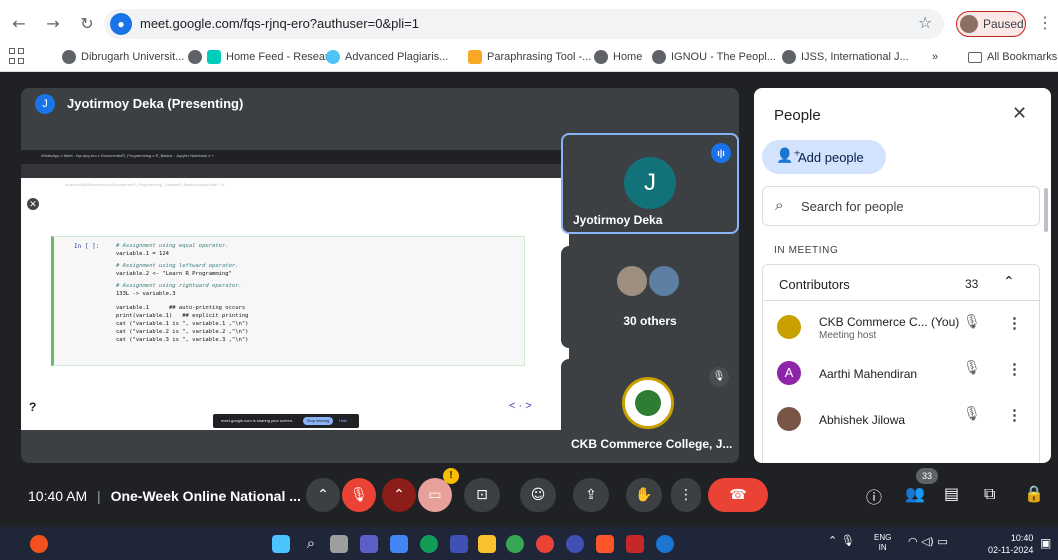 The image size is (1058, 560). Describe the element at coordinates (928, 541) in the screenshot. I see `network-volume-battery-icons: ◠ ◁) ▭` at that location.